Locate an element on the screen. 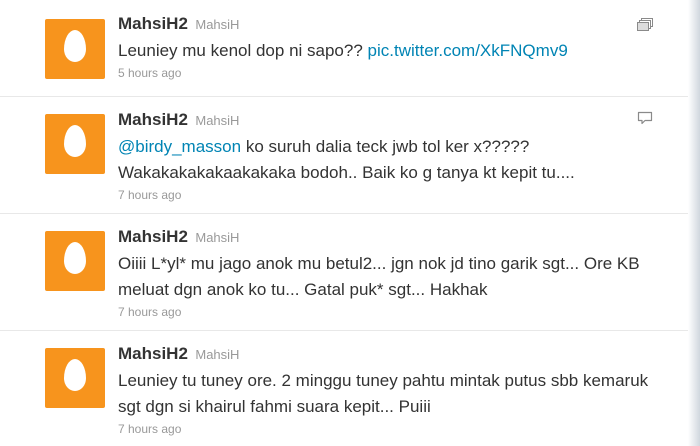 The width and height of the screenshot is (700, 446). tweet-text-body: Leuniey mu kenol dop ni sapo?? is located at coordinates (243, 50).